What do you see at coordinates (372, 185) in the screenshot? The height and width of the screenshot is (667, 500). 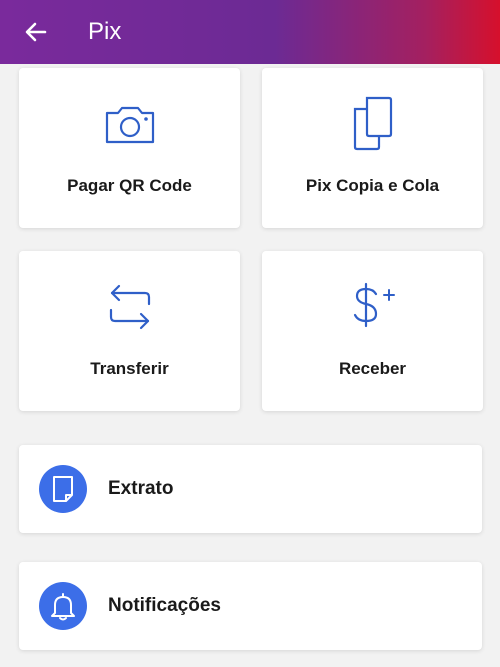 I see `pix-copy-paste-label: Pix Copia e Cola` at bounding box center [372, 185].